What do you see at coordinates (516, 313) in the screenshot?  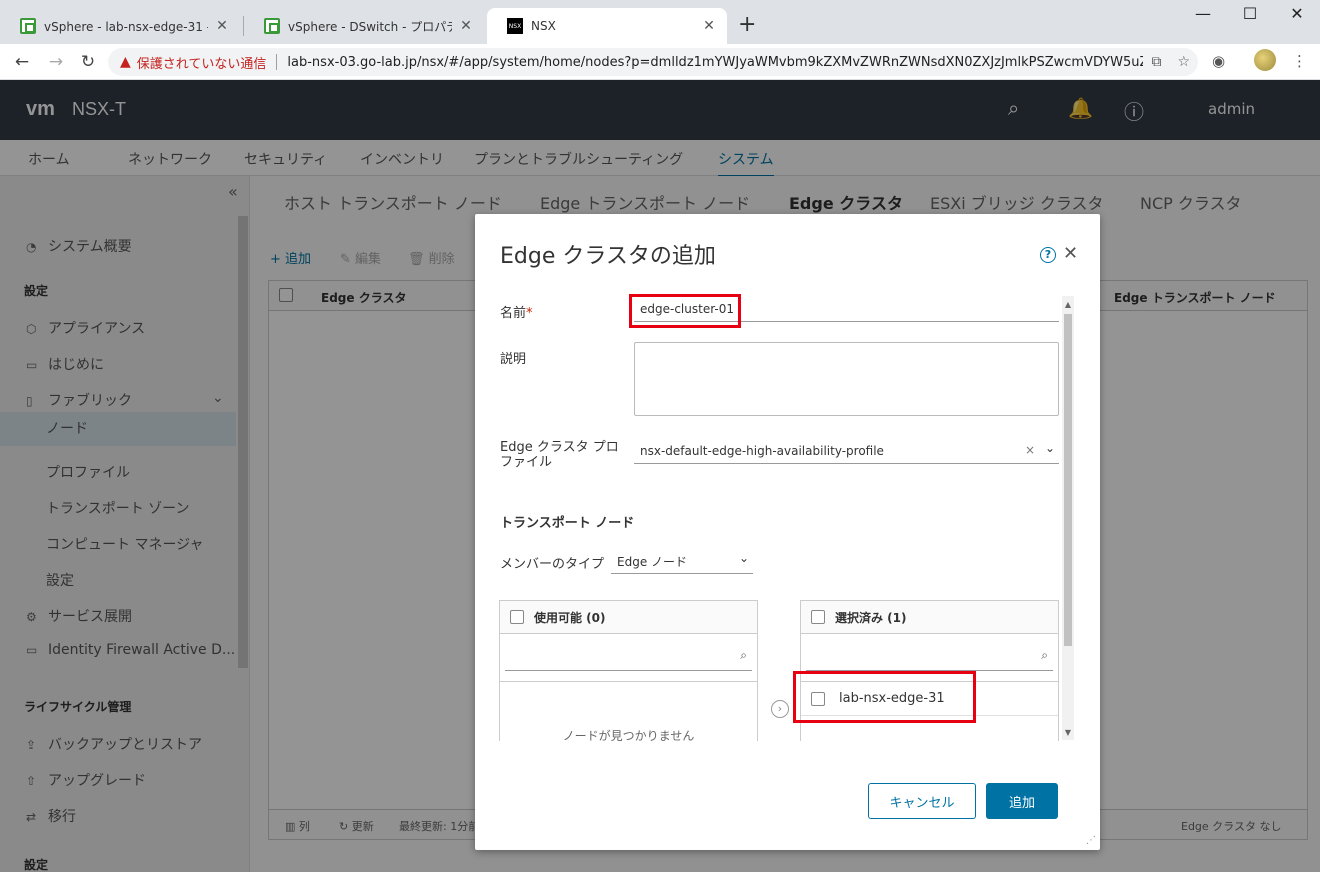 I see `name-label: 名前*` at bounding box center [516, 313].